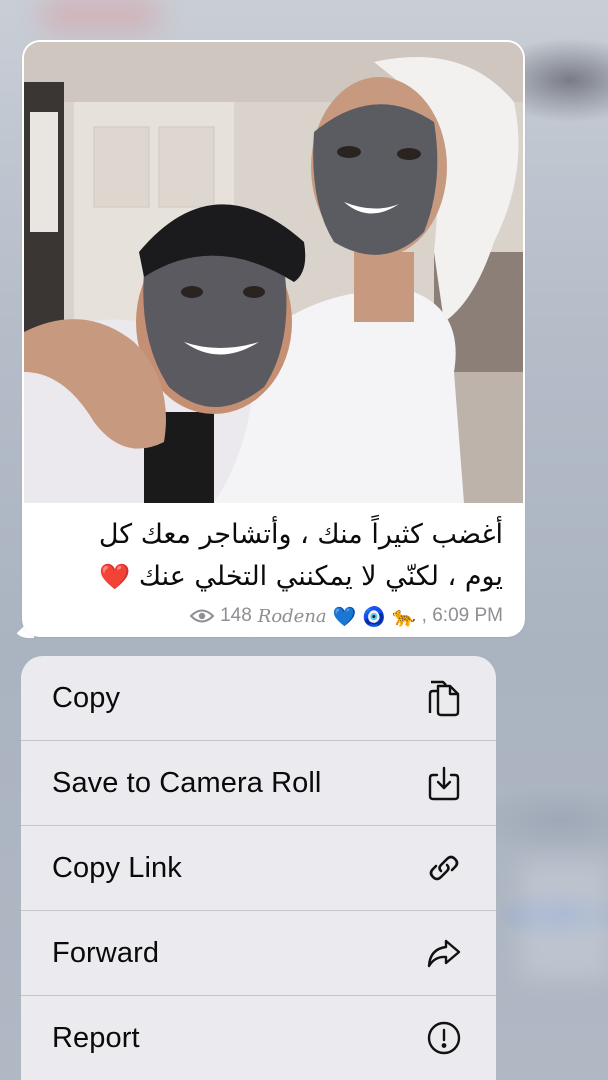 The width and height of the screenshot is (608, 1080). Describe the element at coordinates (106, 952) in the screenshot. I see `menu-item-label: Forward` at that location.